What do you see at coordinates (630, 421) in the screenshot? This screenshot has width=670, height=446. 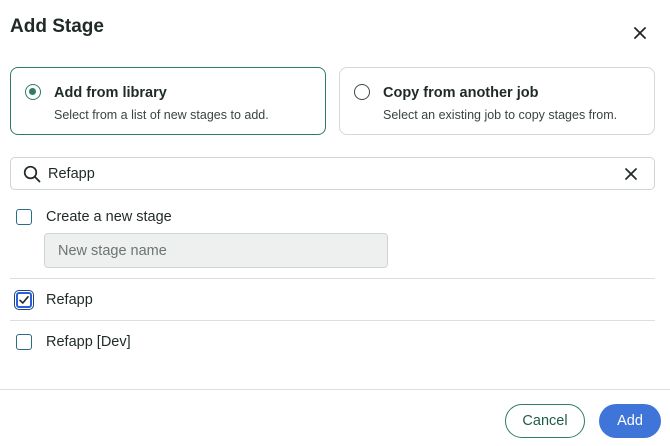 I see `add-button: Add` at bounding box center [630, 421].